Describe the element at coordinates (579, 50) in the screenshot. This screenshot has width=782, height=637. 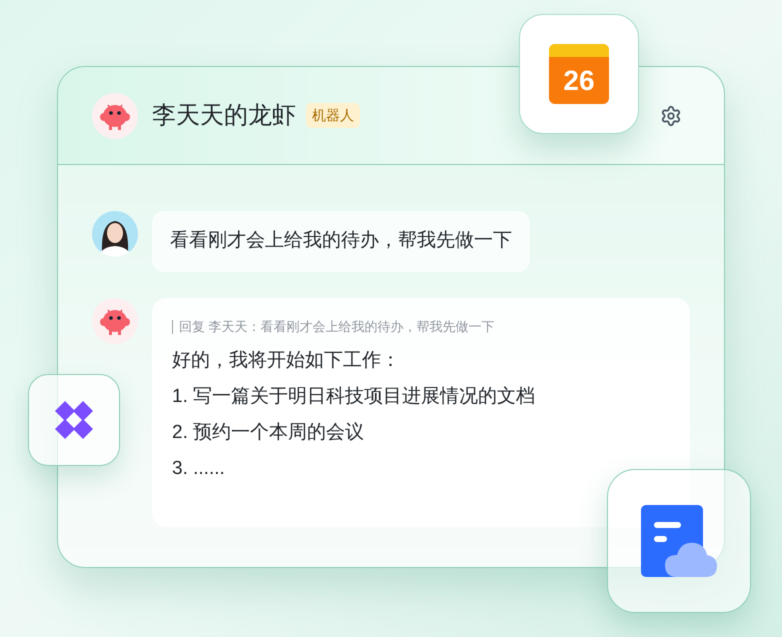
I see `calendar-binding` at that location.